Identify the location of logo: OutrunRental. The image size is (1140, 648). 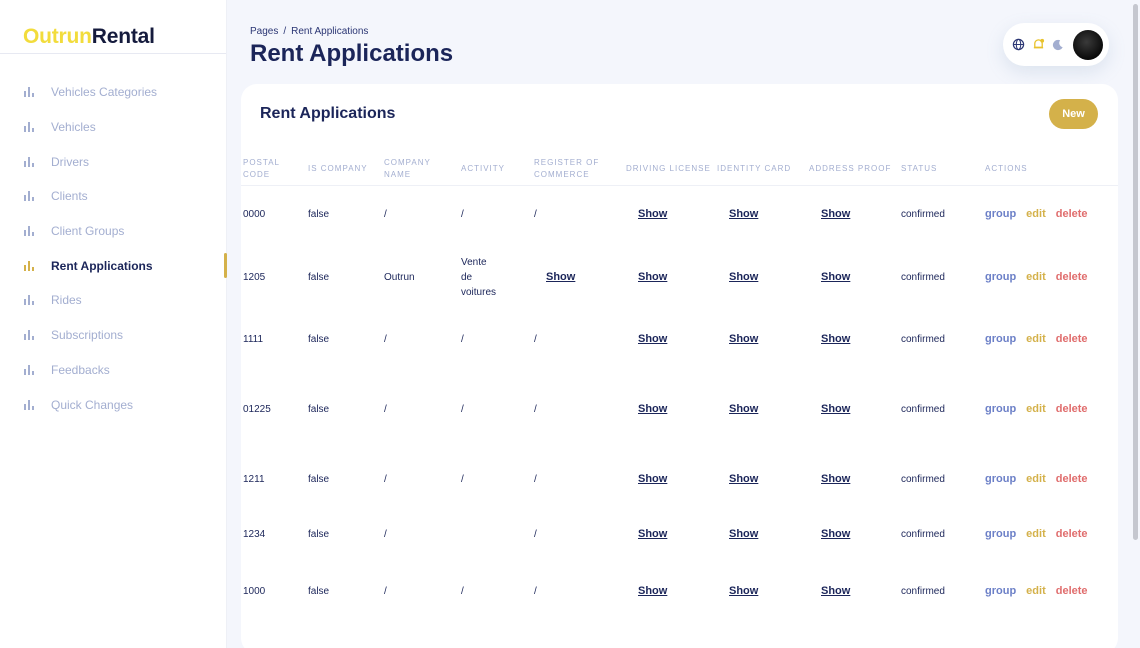
(89, 37).